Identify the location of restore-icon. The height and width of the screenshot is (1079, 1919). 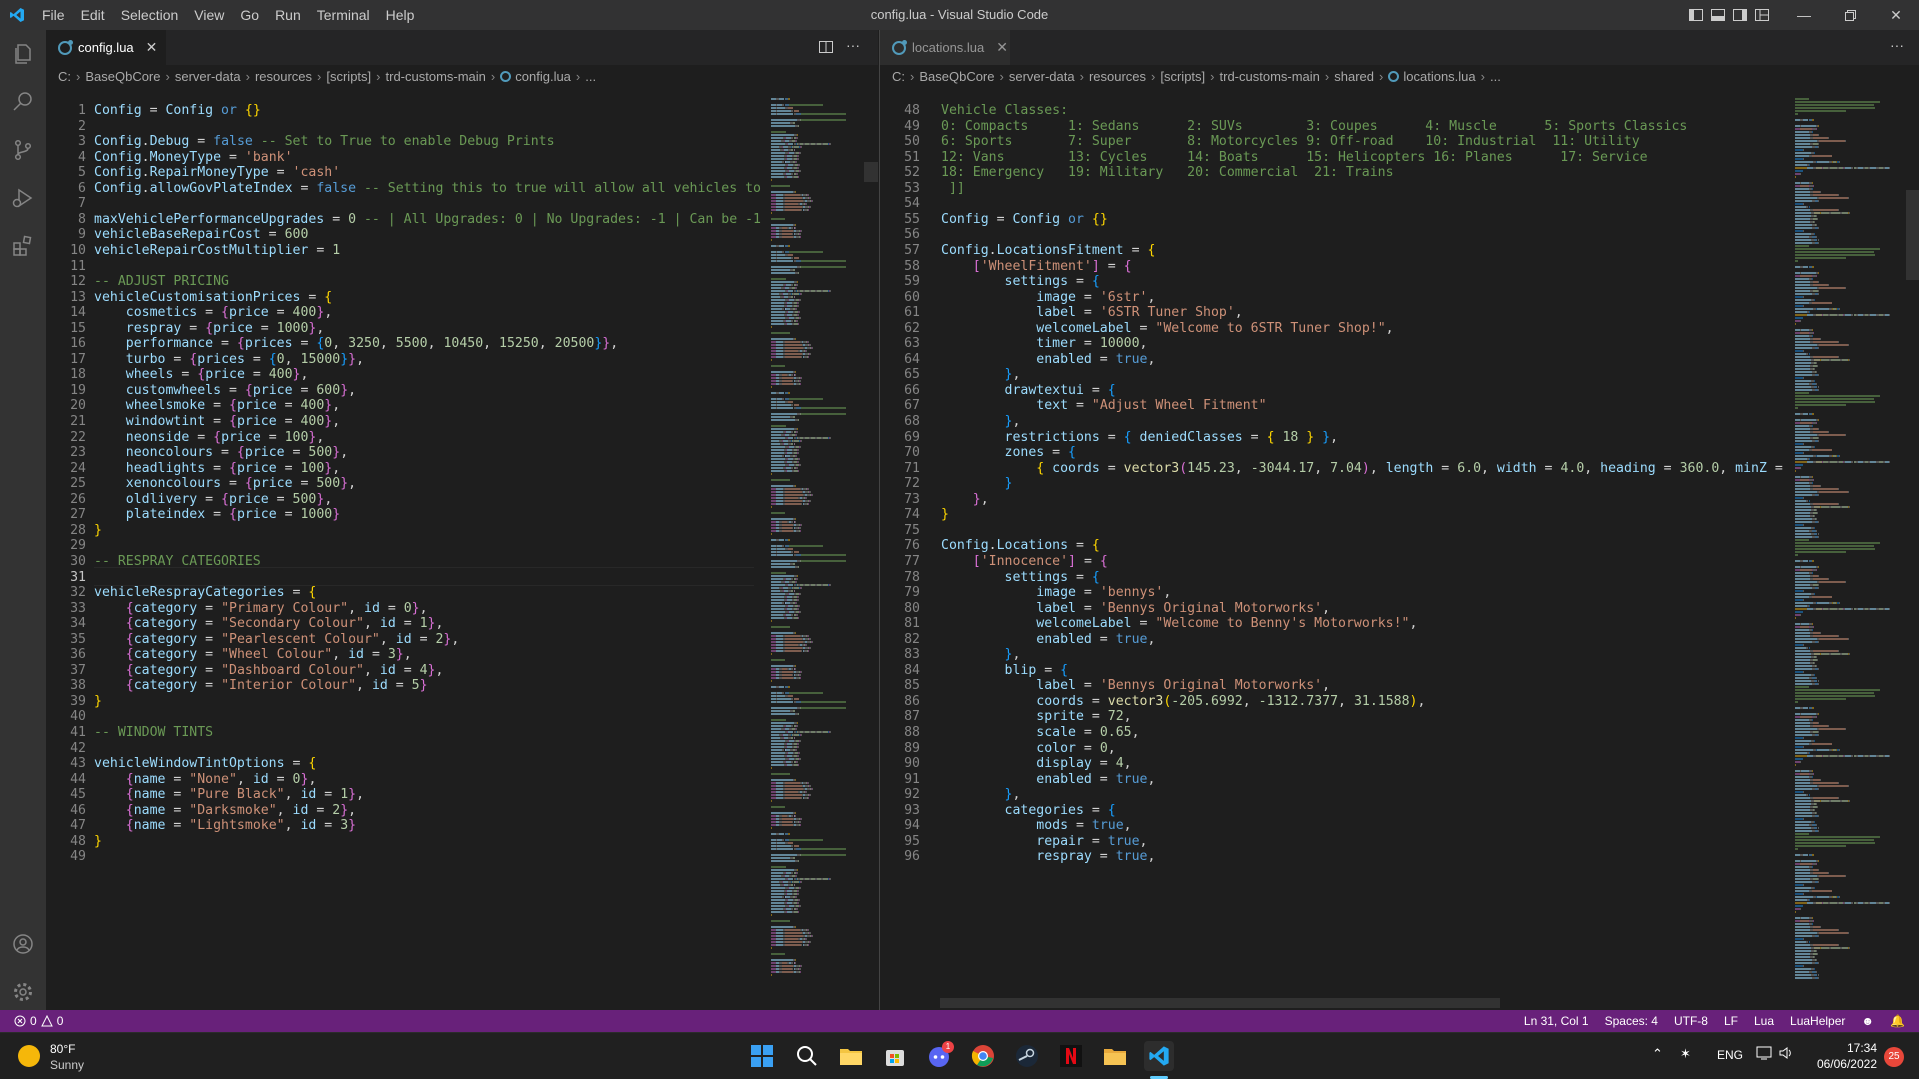
(1850, 15).